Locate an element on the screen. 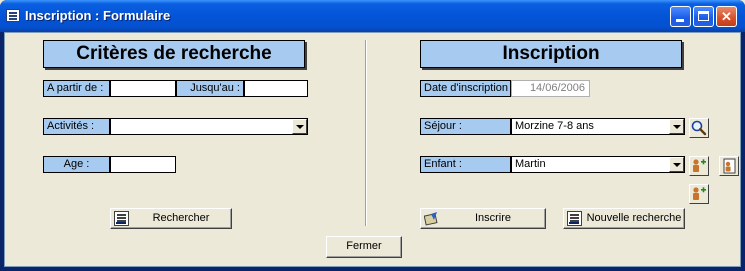  maximize-button is located at coordinates (703, 16).